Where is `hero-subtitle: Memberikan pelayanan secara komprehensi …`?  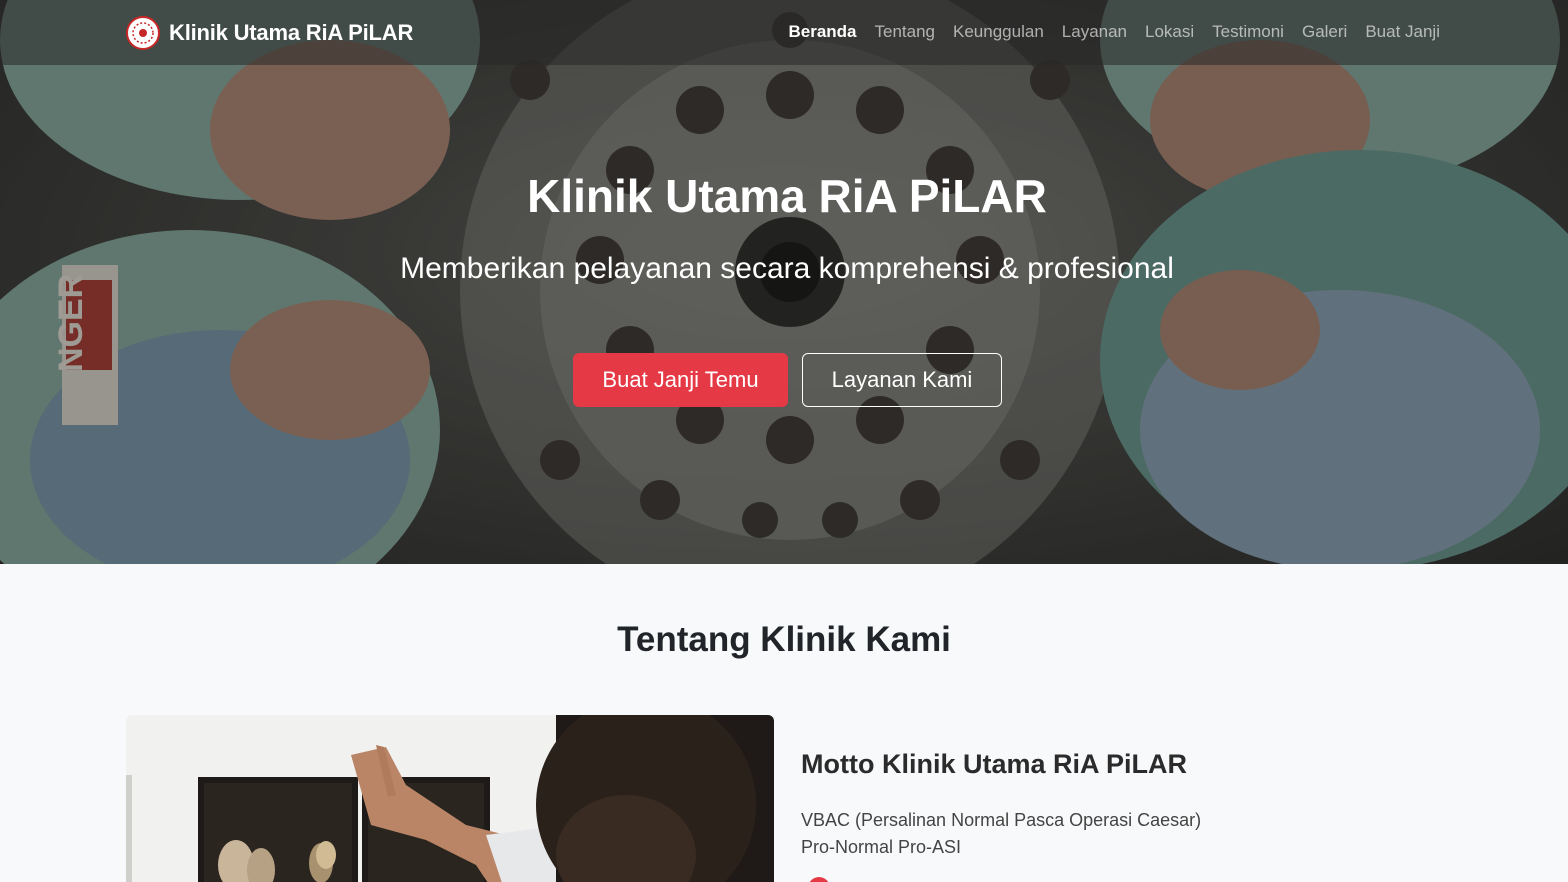
hero-subtitle: Memberikan pelayanan secara komprehensi … is located at coordinates (787, 268).